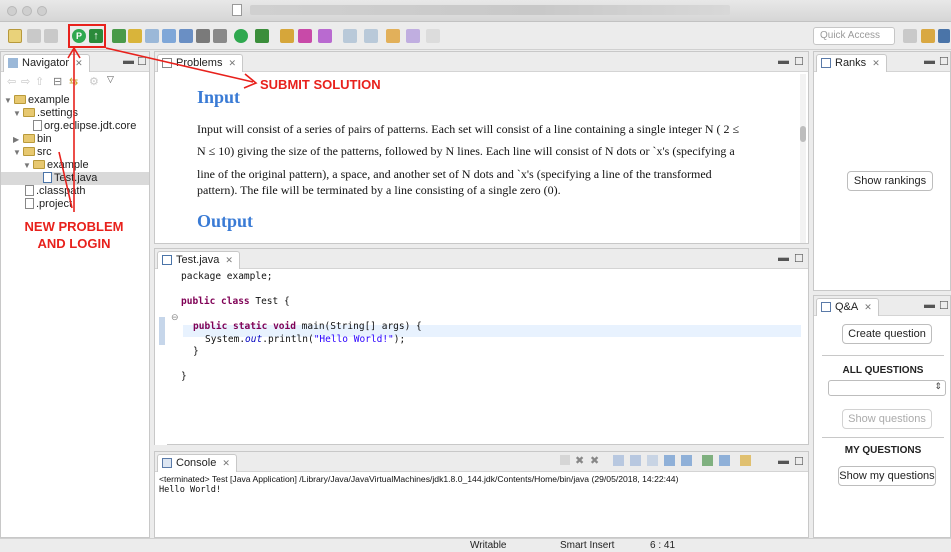  I want to click on link-editor-icon: ⇆, so click(73, 81).